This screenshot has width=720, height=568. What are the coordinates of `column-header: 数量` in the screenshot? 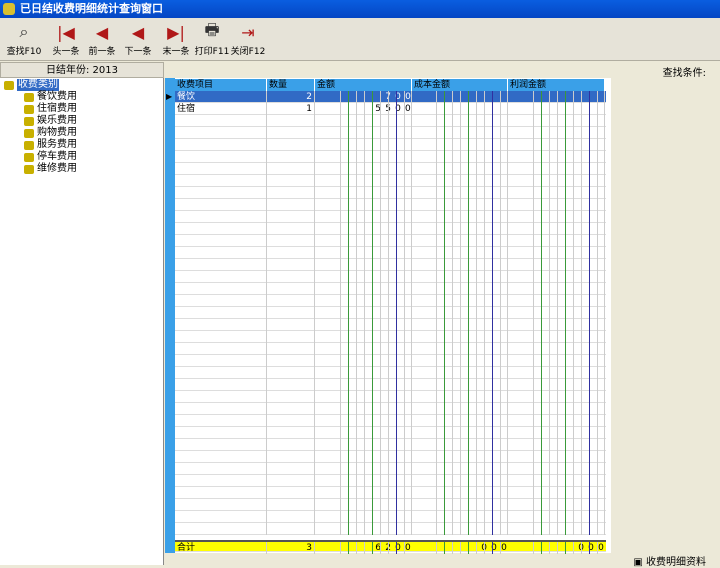 It's located at (291, 85).